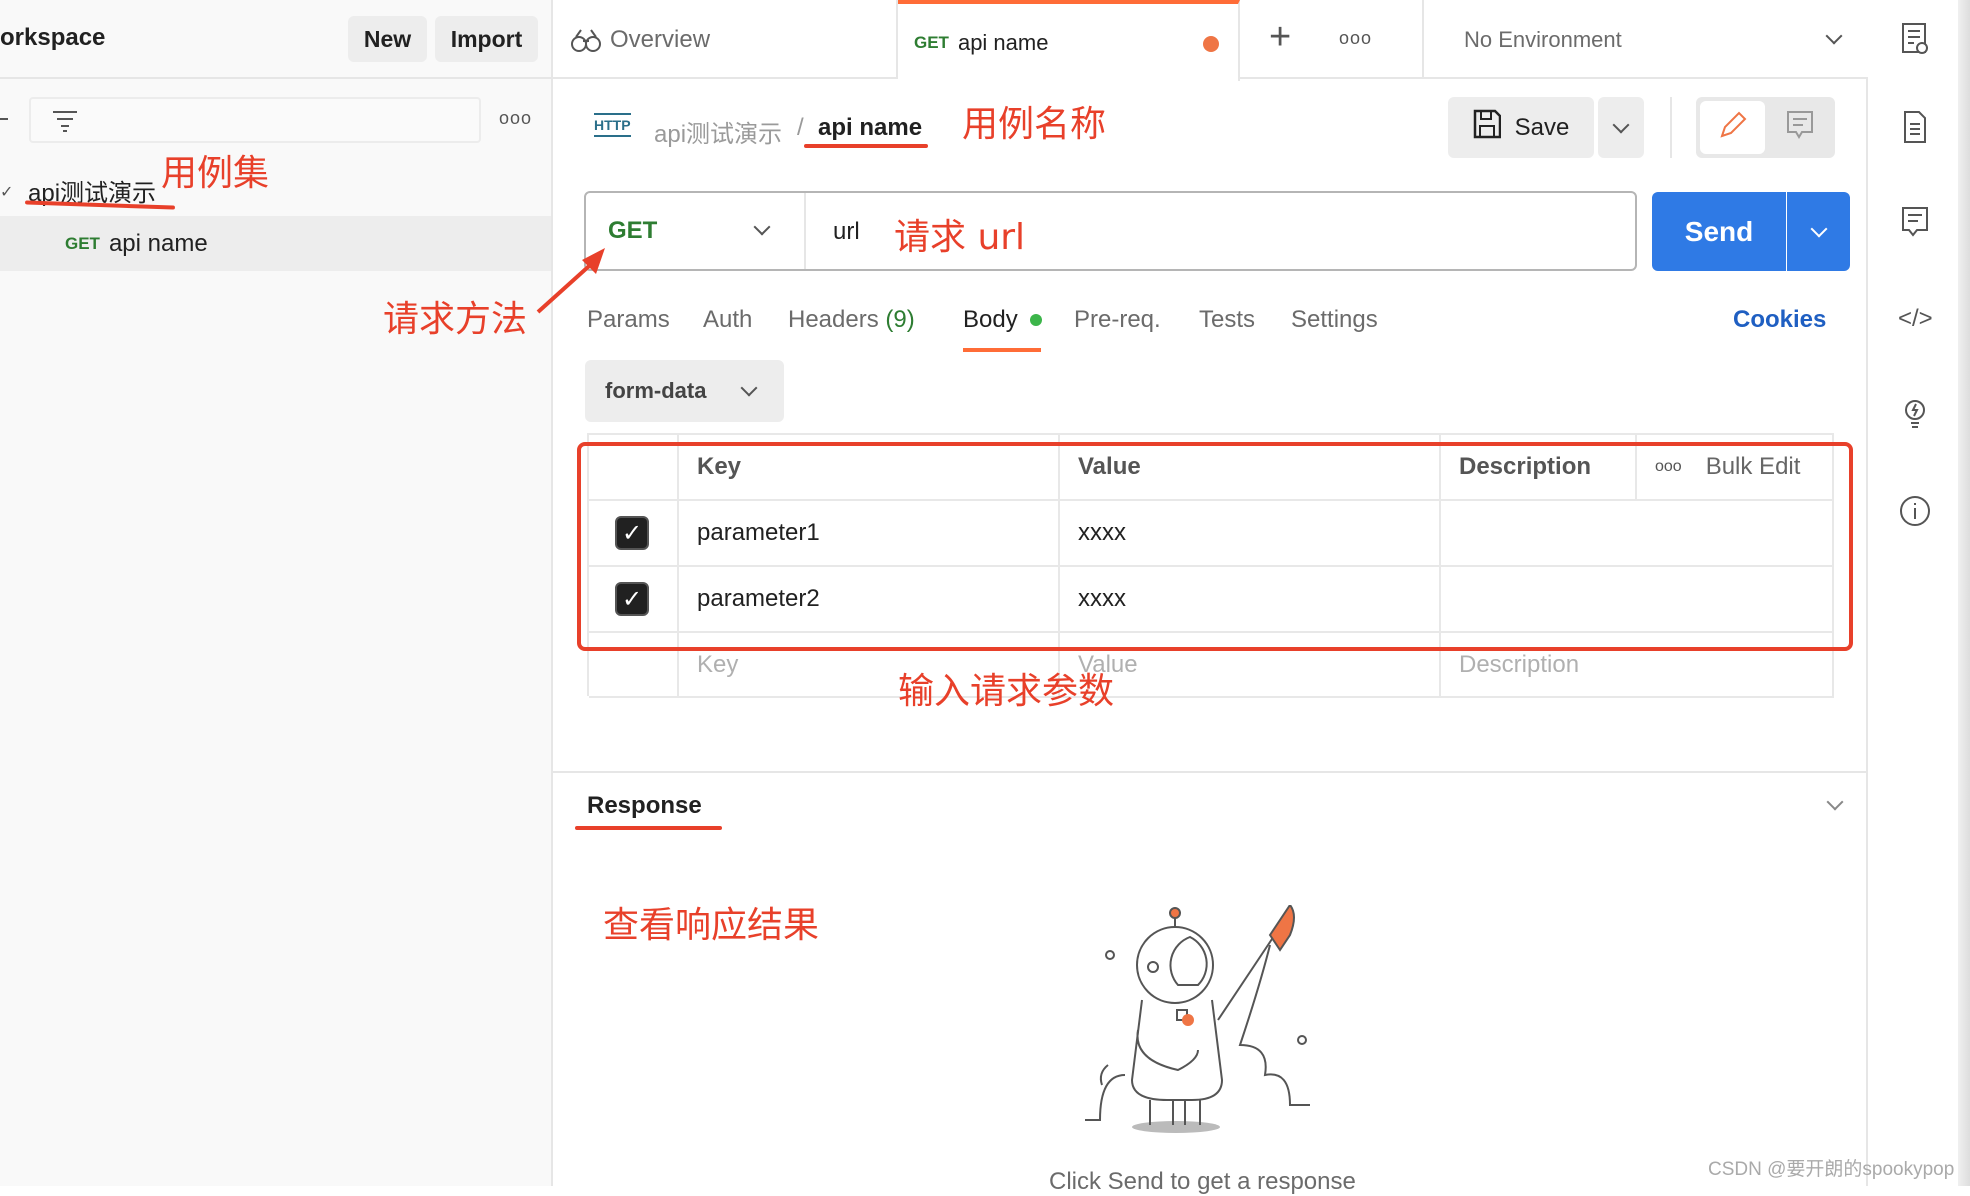 The image size is (1970, 1196). What do you see at coordinates (1002, 350) in the screenshot?
I see `active-tab-underline` at bounding box center [1002, 350].